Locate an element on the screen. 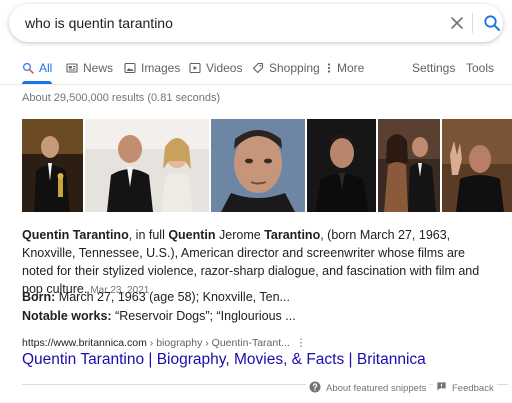  feedback-label: Feedback is located at coordinates (473, 388).